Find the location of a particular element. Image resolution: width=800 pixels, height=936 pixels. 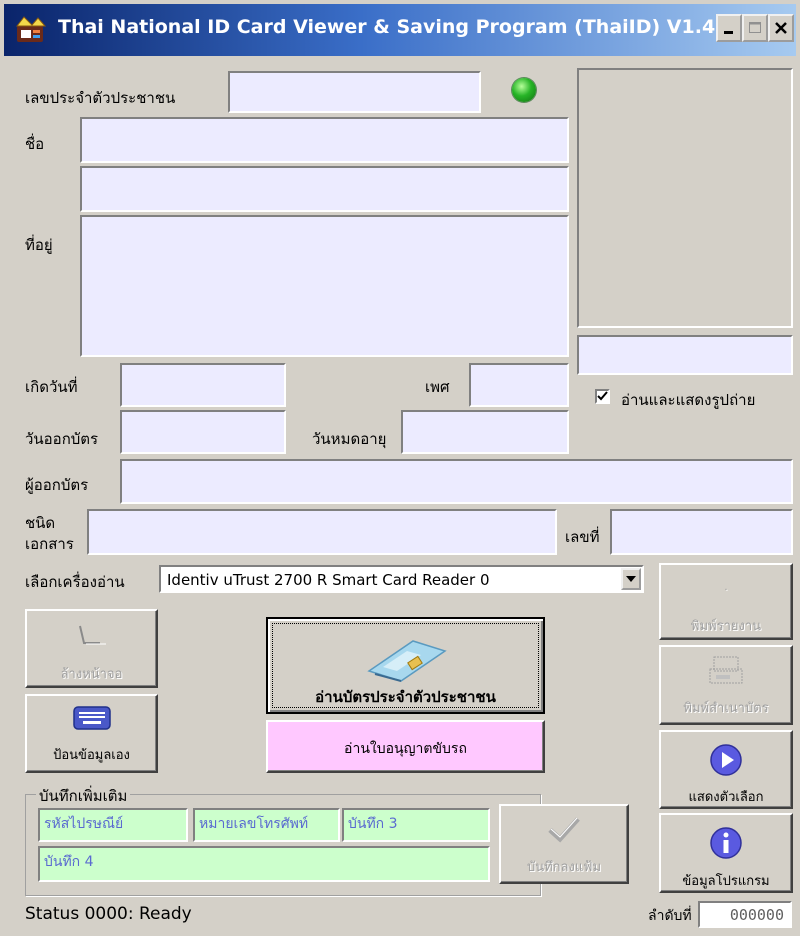

close-icon is located at coordinates (781, 28).